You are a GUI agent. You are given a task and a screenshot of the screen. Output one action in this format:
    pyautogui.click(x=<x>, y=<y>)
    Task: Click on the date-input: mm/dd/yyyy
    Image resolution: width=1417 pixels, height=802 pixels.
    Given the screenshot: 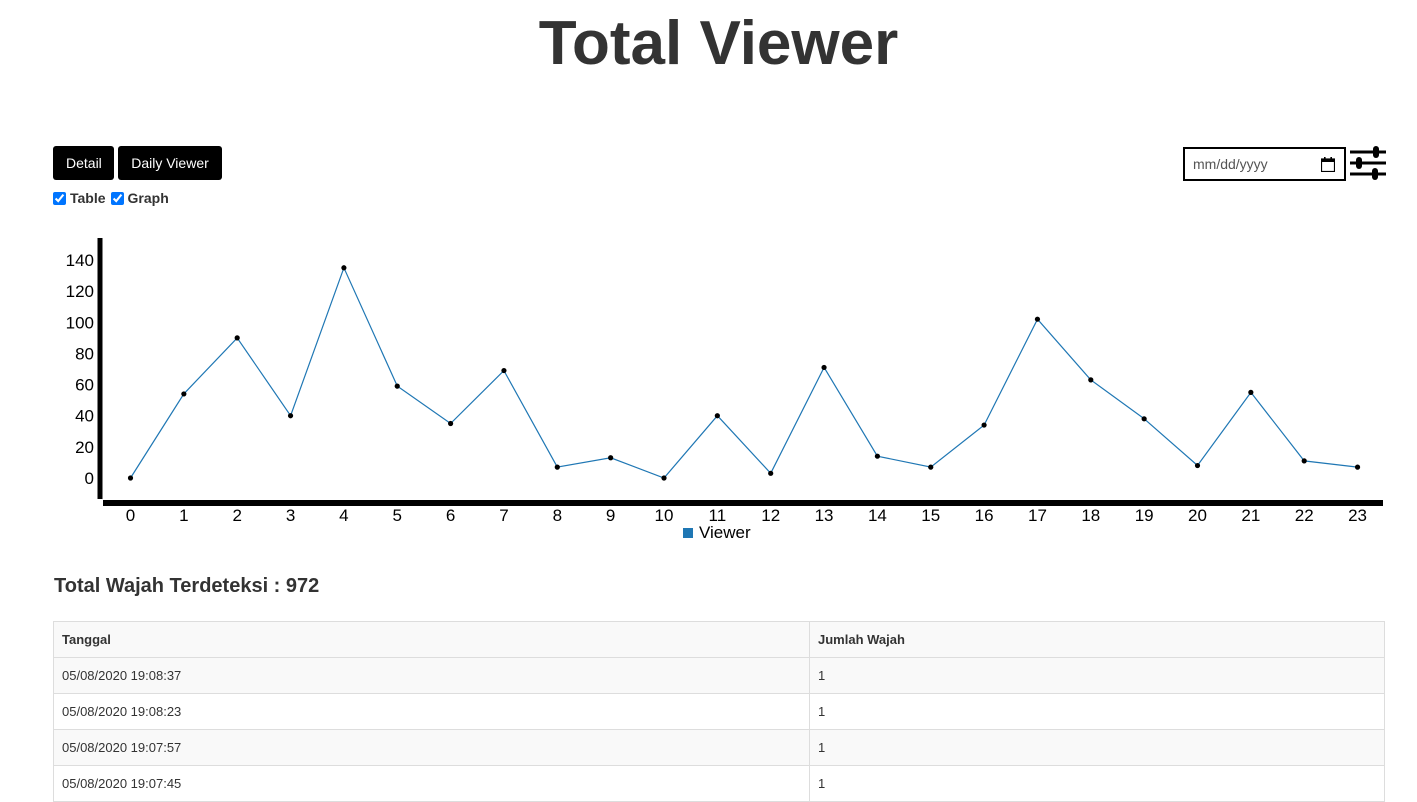 What is the action you would take?
    pyautogui.click(x=1264, y=164)
    